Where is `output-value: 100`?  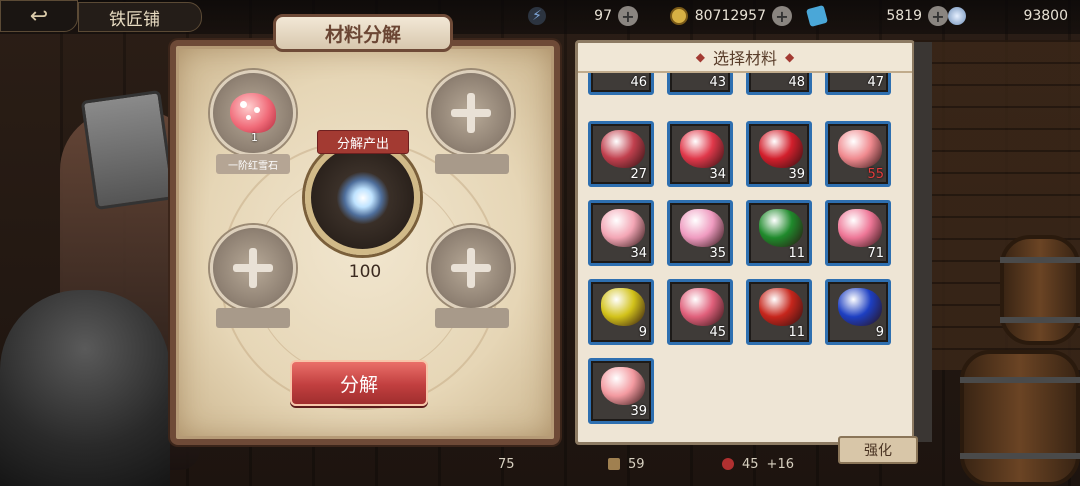
output-value: 100 is located at coordinates (365, 272).